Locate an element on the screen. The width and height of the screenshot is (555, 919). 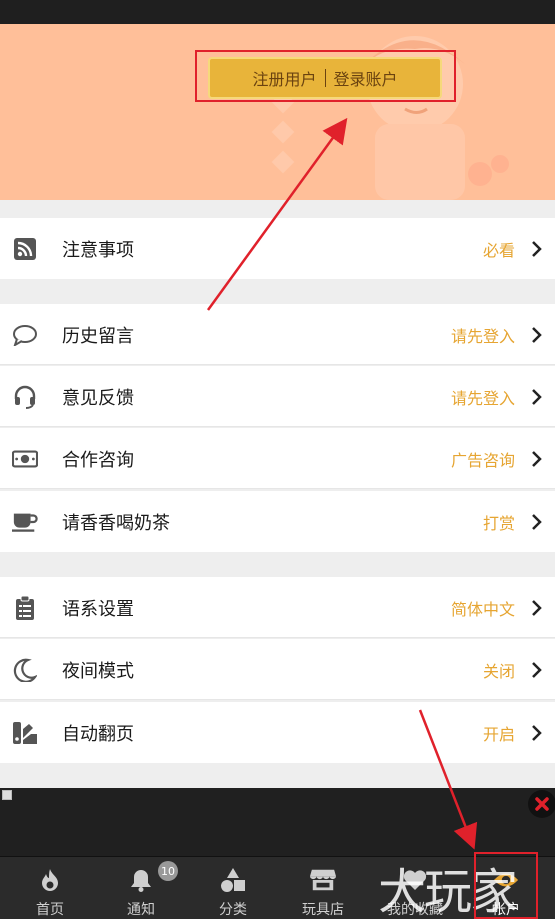
menu-item-label: 请香香喝奶茶 is located at coordinates (116, 523).